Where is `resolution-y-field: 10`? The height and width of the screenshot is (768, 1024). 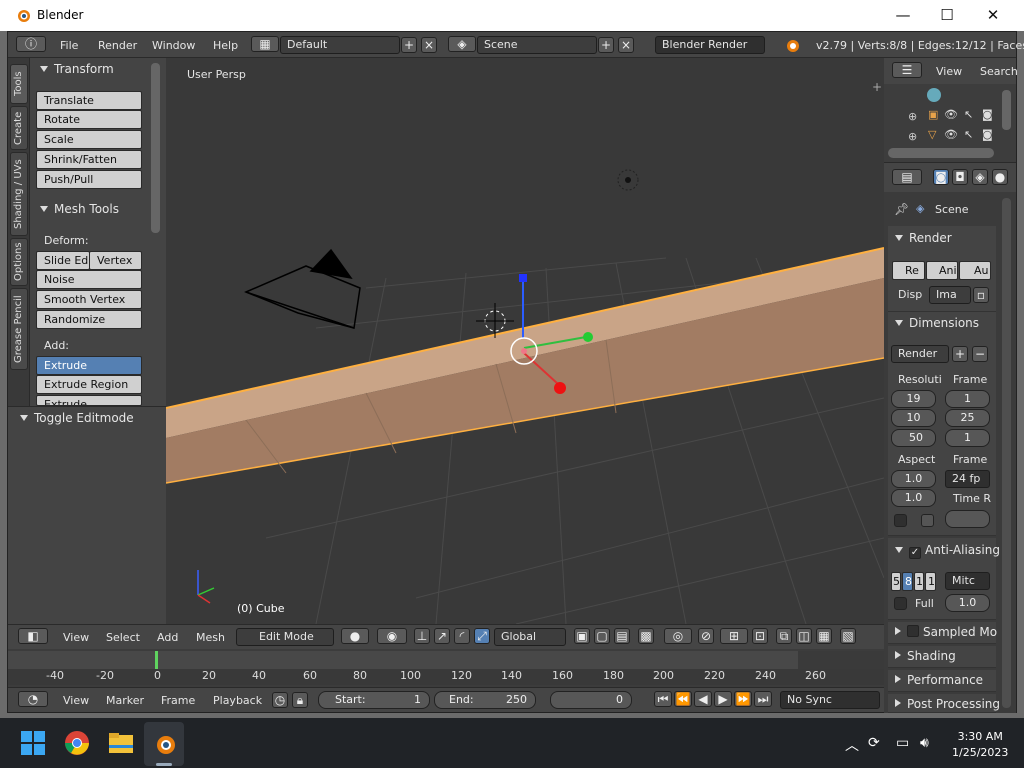
resolution-y-field: 10 is located at coordinates (913, 418).